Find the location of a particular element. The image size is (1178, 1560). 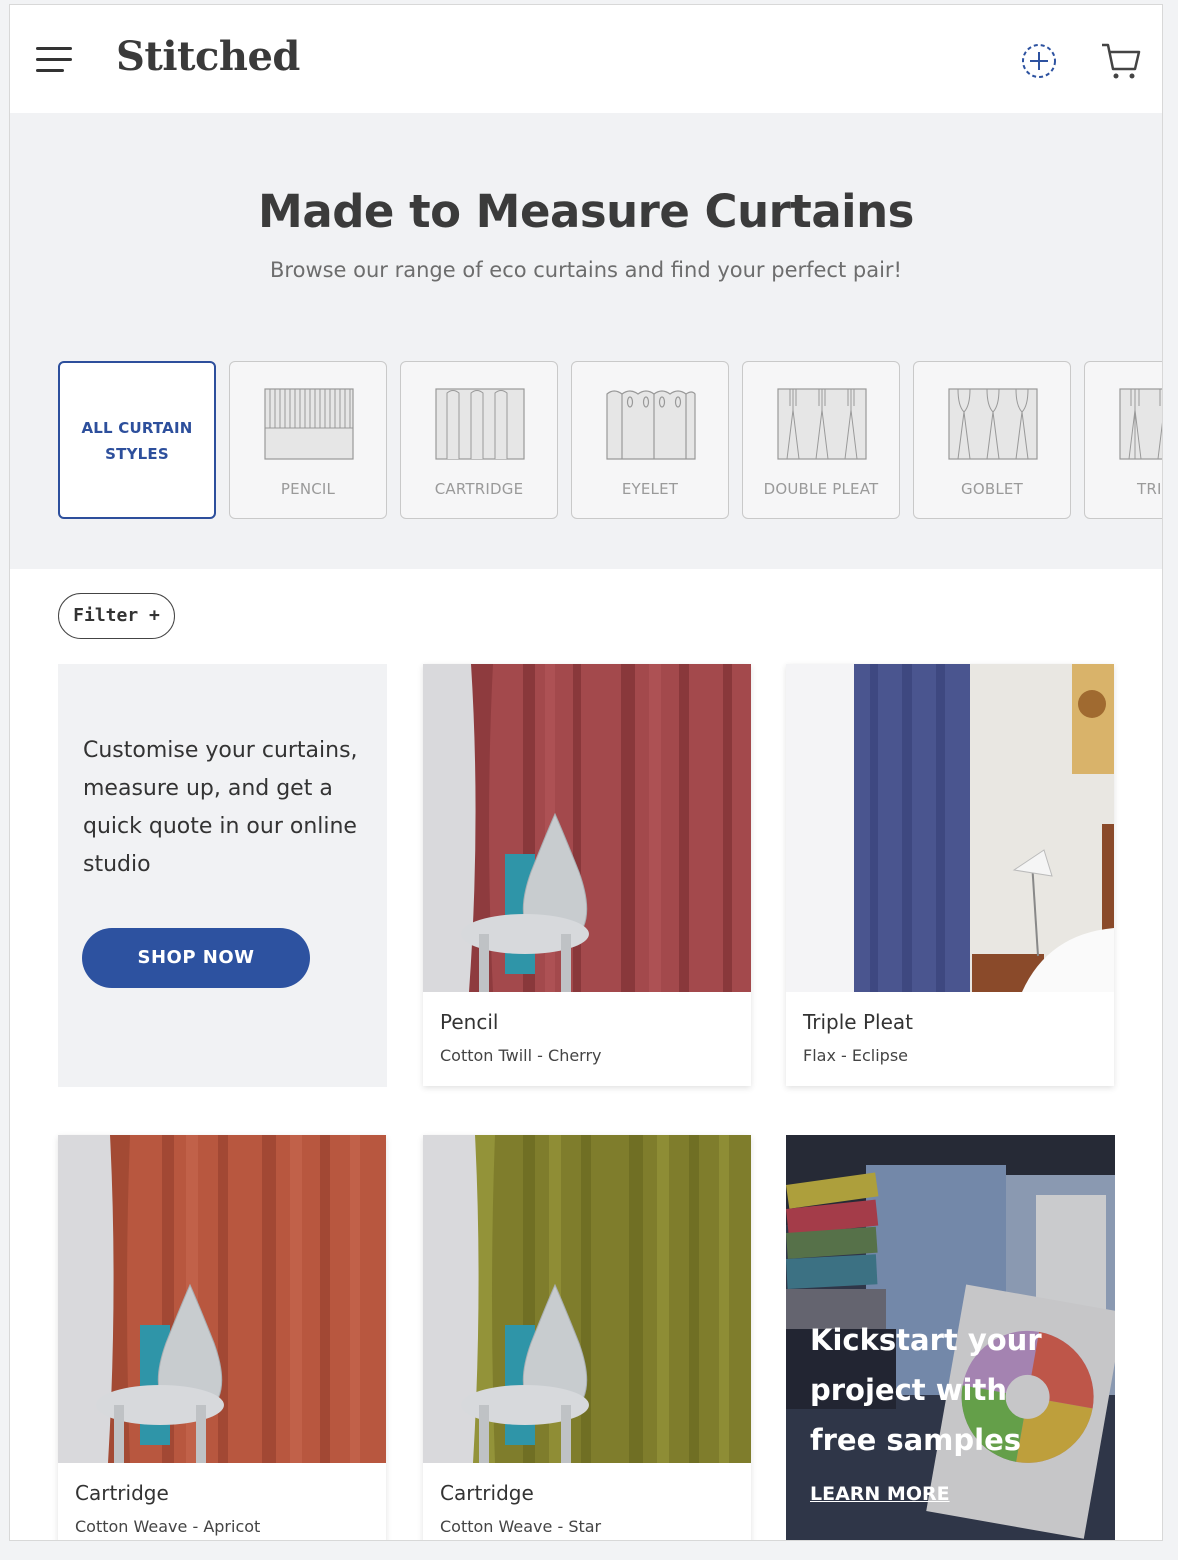

style-tile-label: EYELET is located at coordinates (650, 489).